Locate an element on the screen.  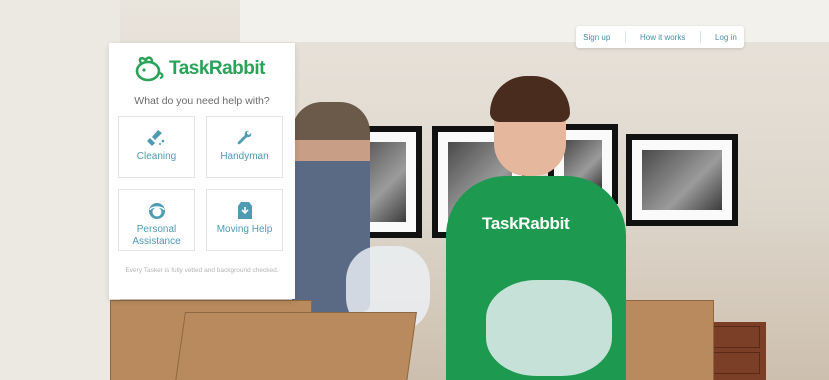
wall-photo-frame is located at coordinates (682, 180).